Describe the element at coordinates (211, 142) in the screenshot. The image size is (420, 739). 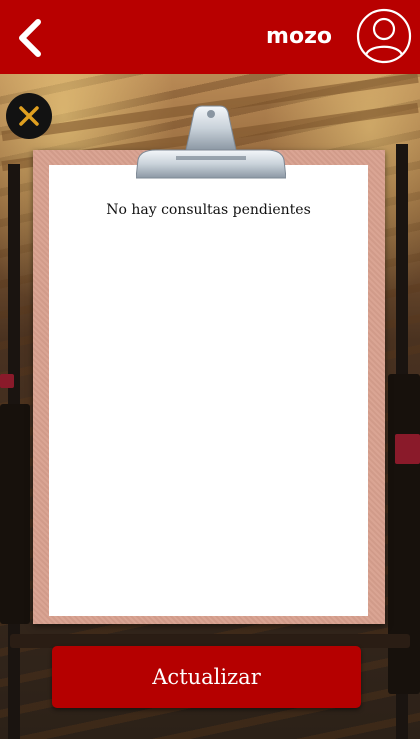
I see `clipboard-clip-icon` at that location.